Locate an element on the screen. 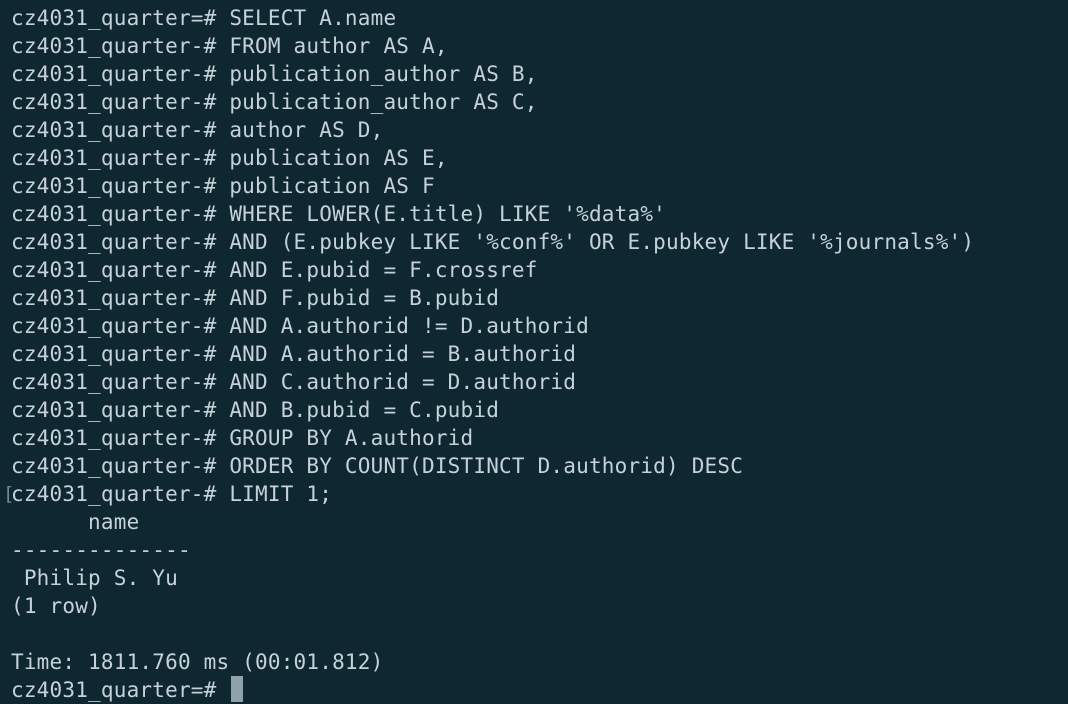  query-line: cz4031_quarter-# GROUP BY A.authorid is located at coordinates (539, 438).